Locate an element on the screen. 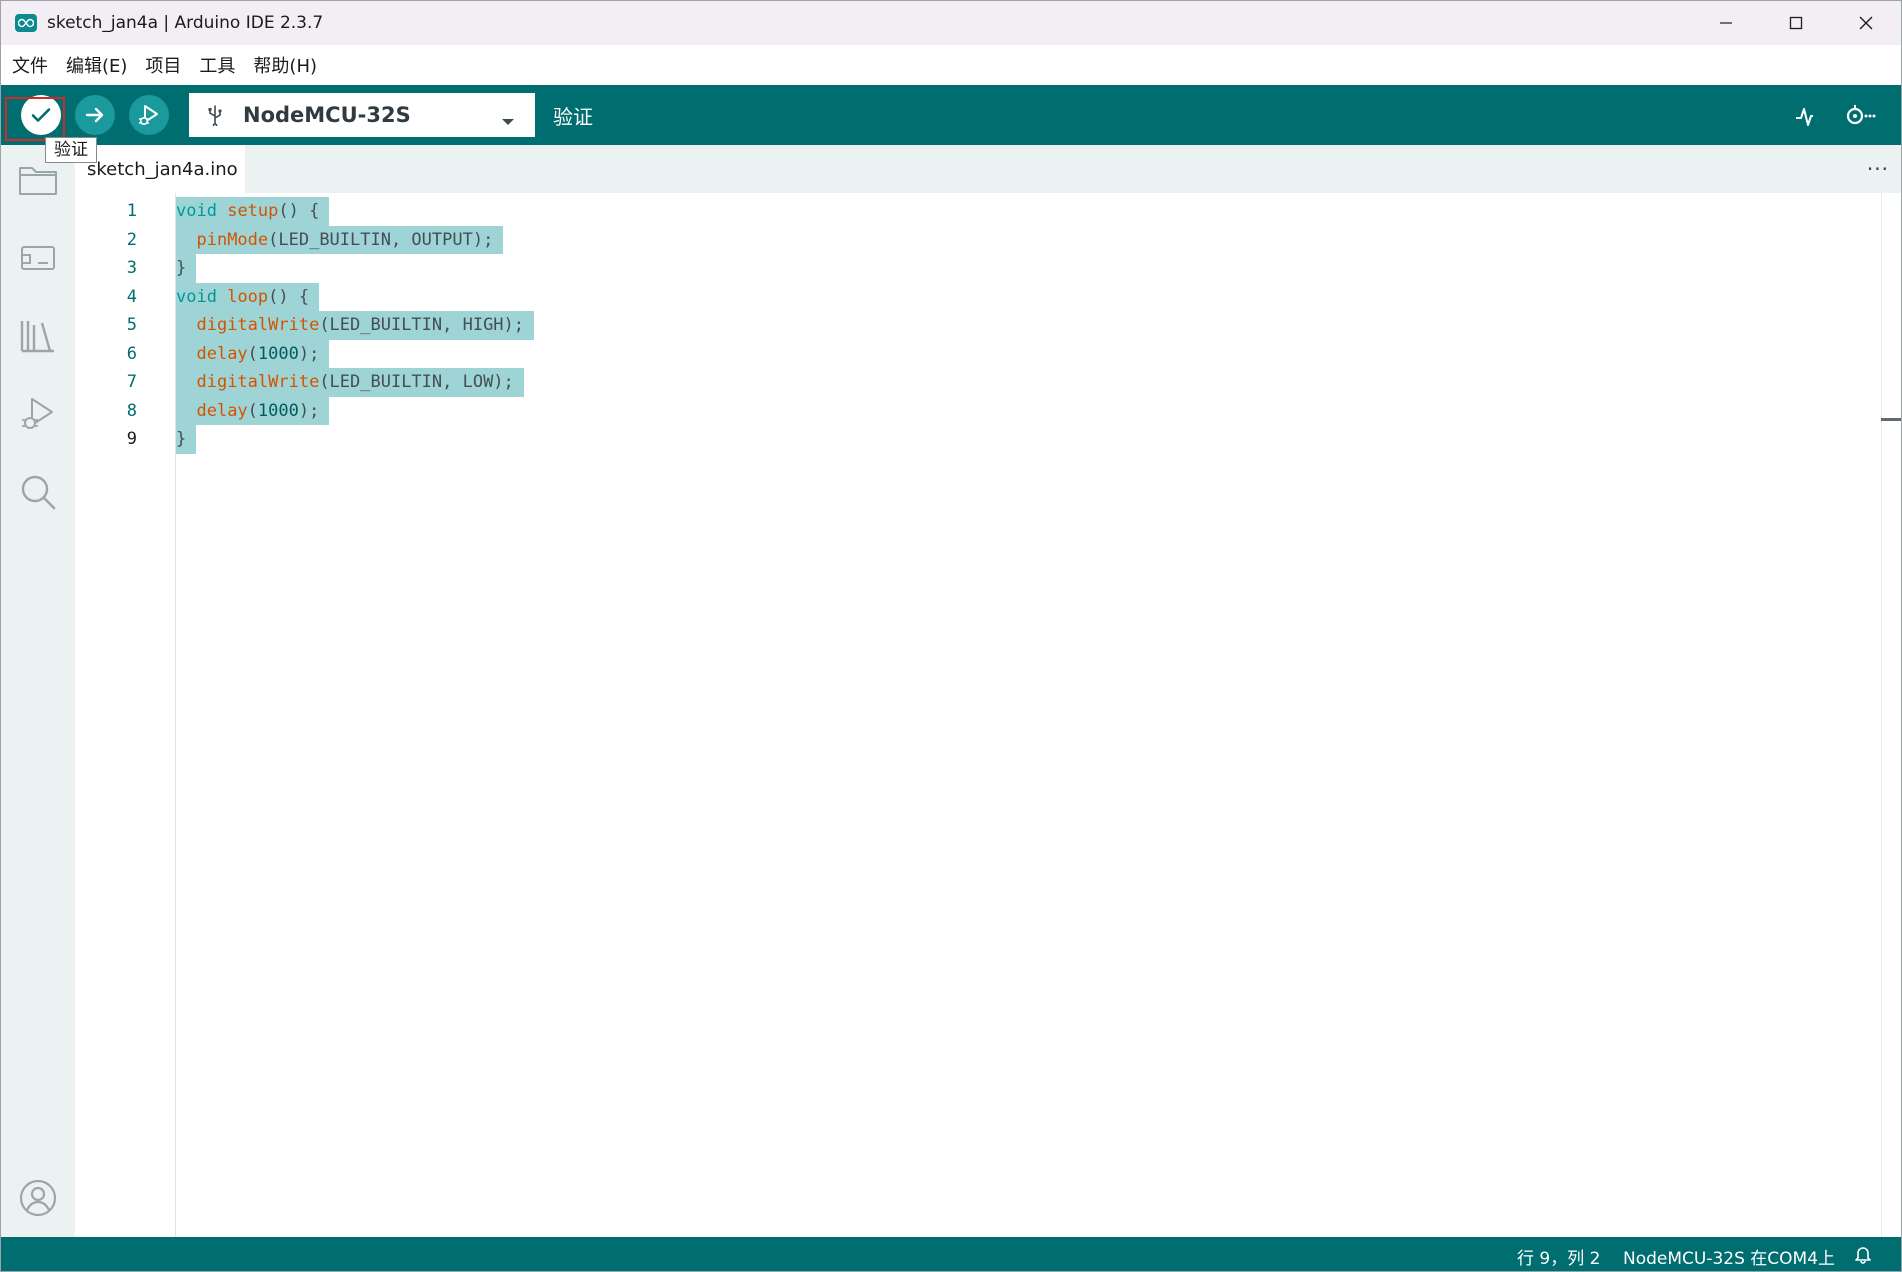 The width and height of the screenshot is (1902, 1272). line-number: 9 is located at coordinates (131, 439).